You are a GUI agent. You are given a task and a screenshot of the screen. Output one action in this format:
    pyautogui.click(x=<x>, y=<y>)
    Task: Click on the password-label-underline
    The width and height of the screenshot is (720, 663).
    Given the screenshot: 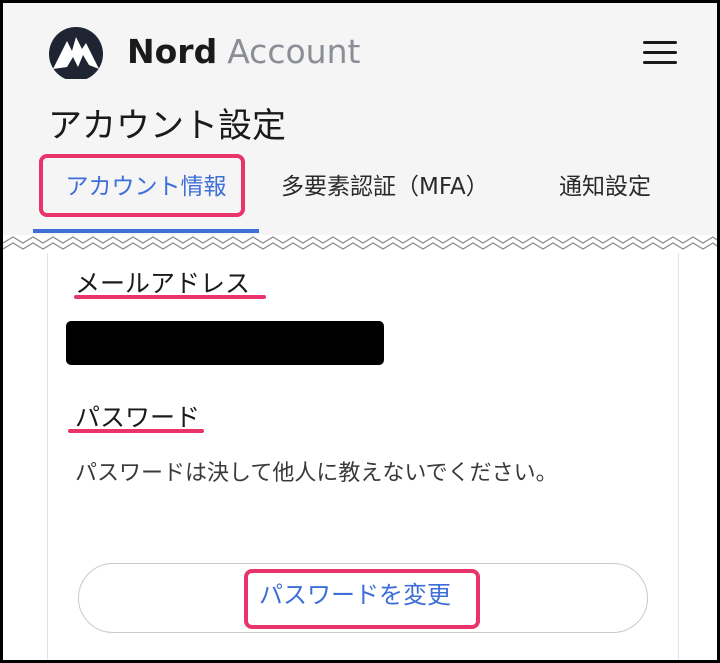 What is the action you would take?
    pyautogui.click(x=136, y=431)
    